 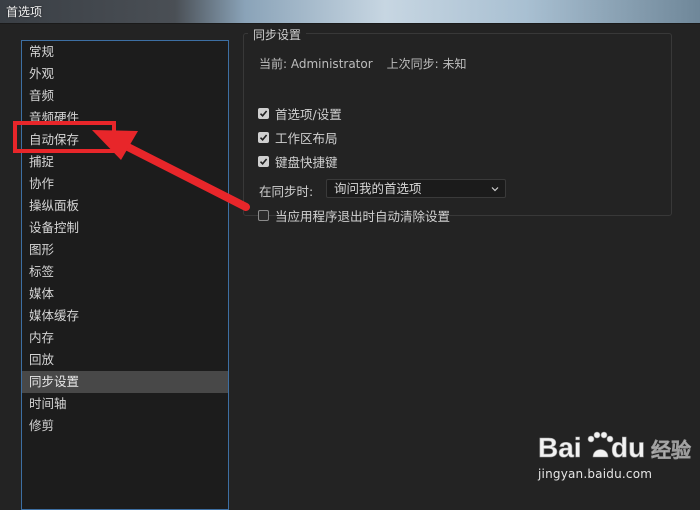 I want to click on baidu-logo-icon: Bai du 经验, so click(x=614, y=447).